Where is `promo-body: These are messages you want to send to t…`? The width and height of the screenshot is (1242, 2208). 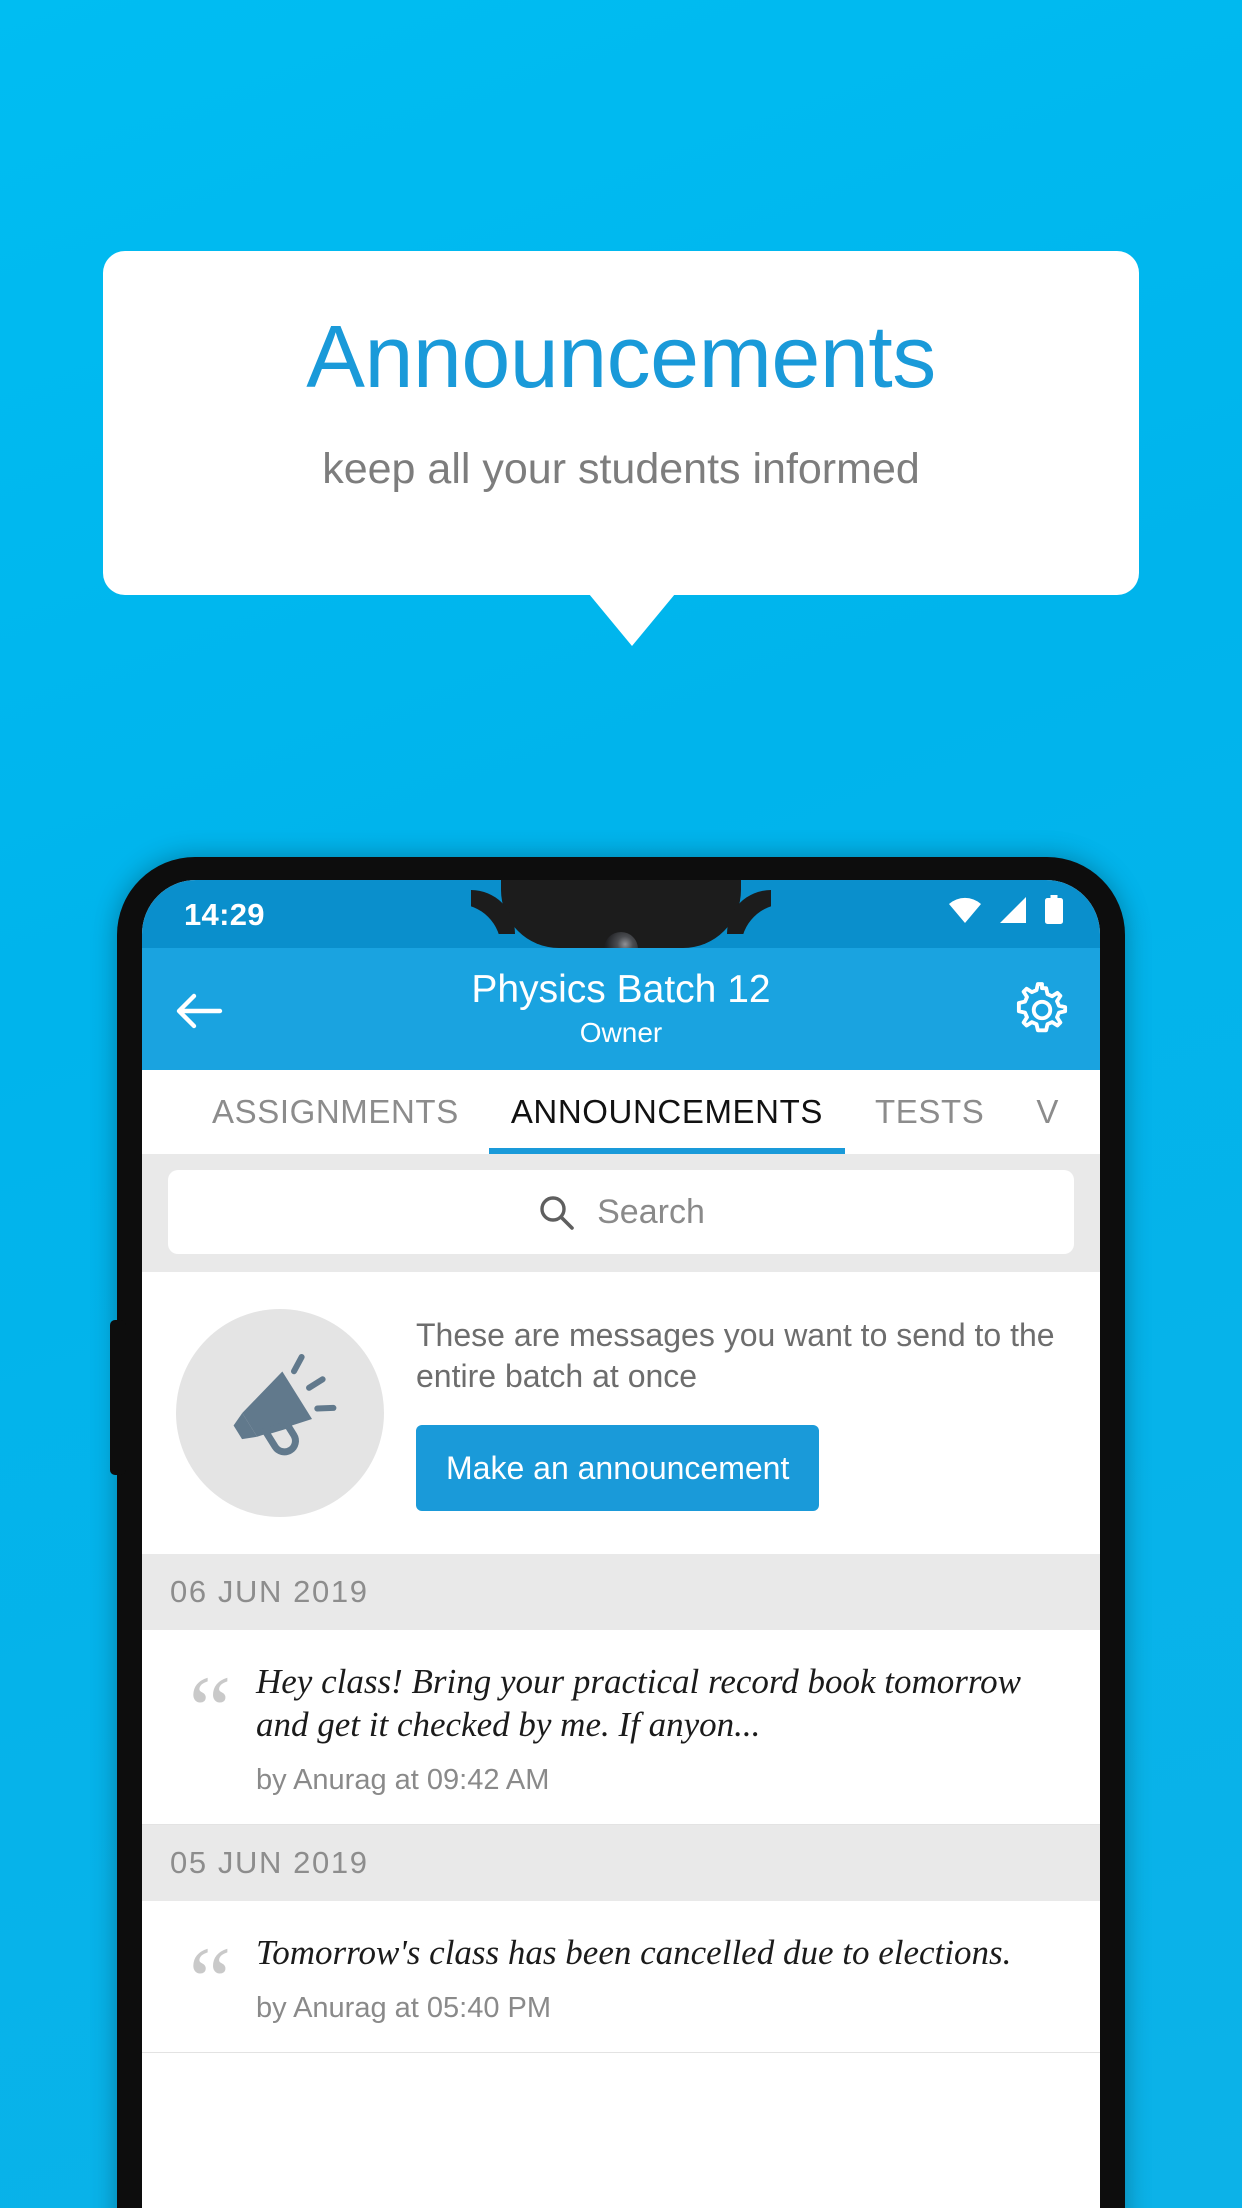
promo-body: These are messages you want to send to t… is located at coordinates (726, 1413).